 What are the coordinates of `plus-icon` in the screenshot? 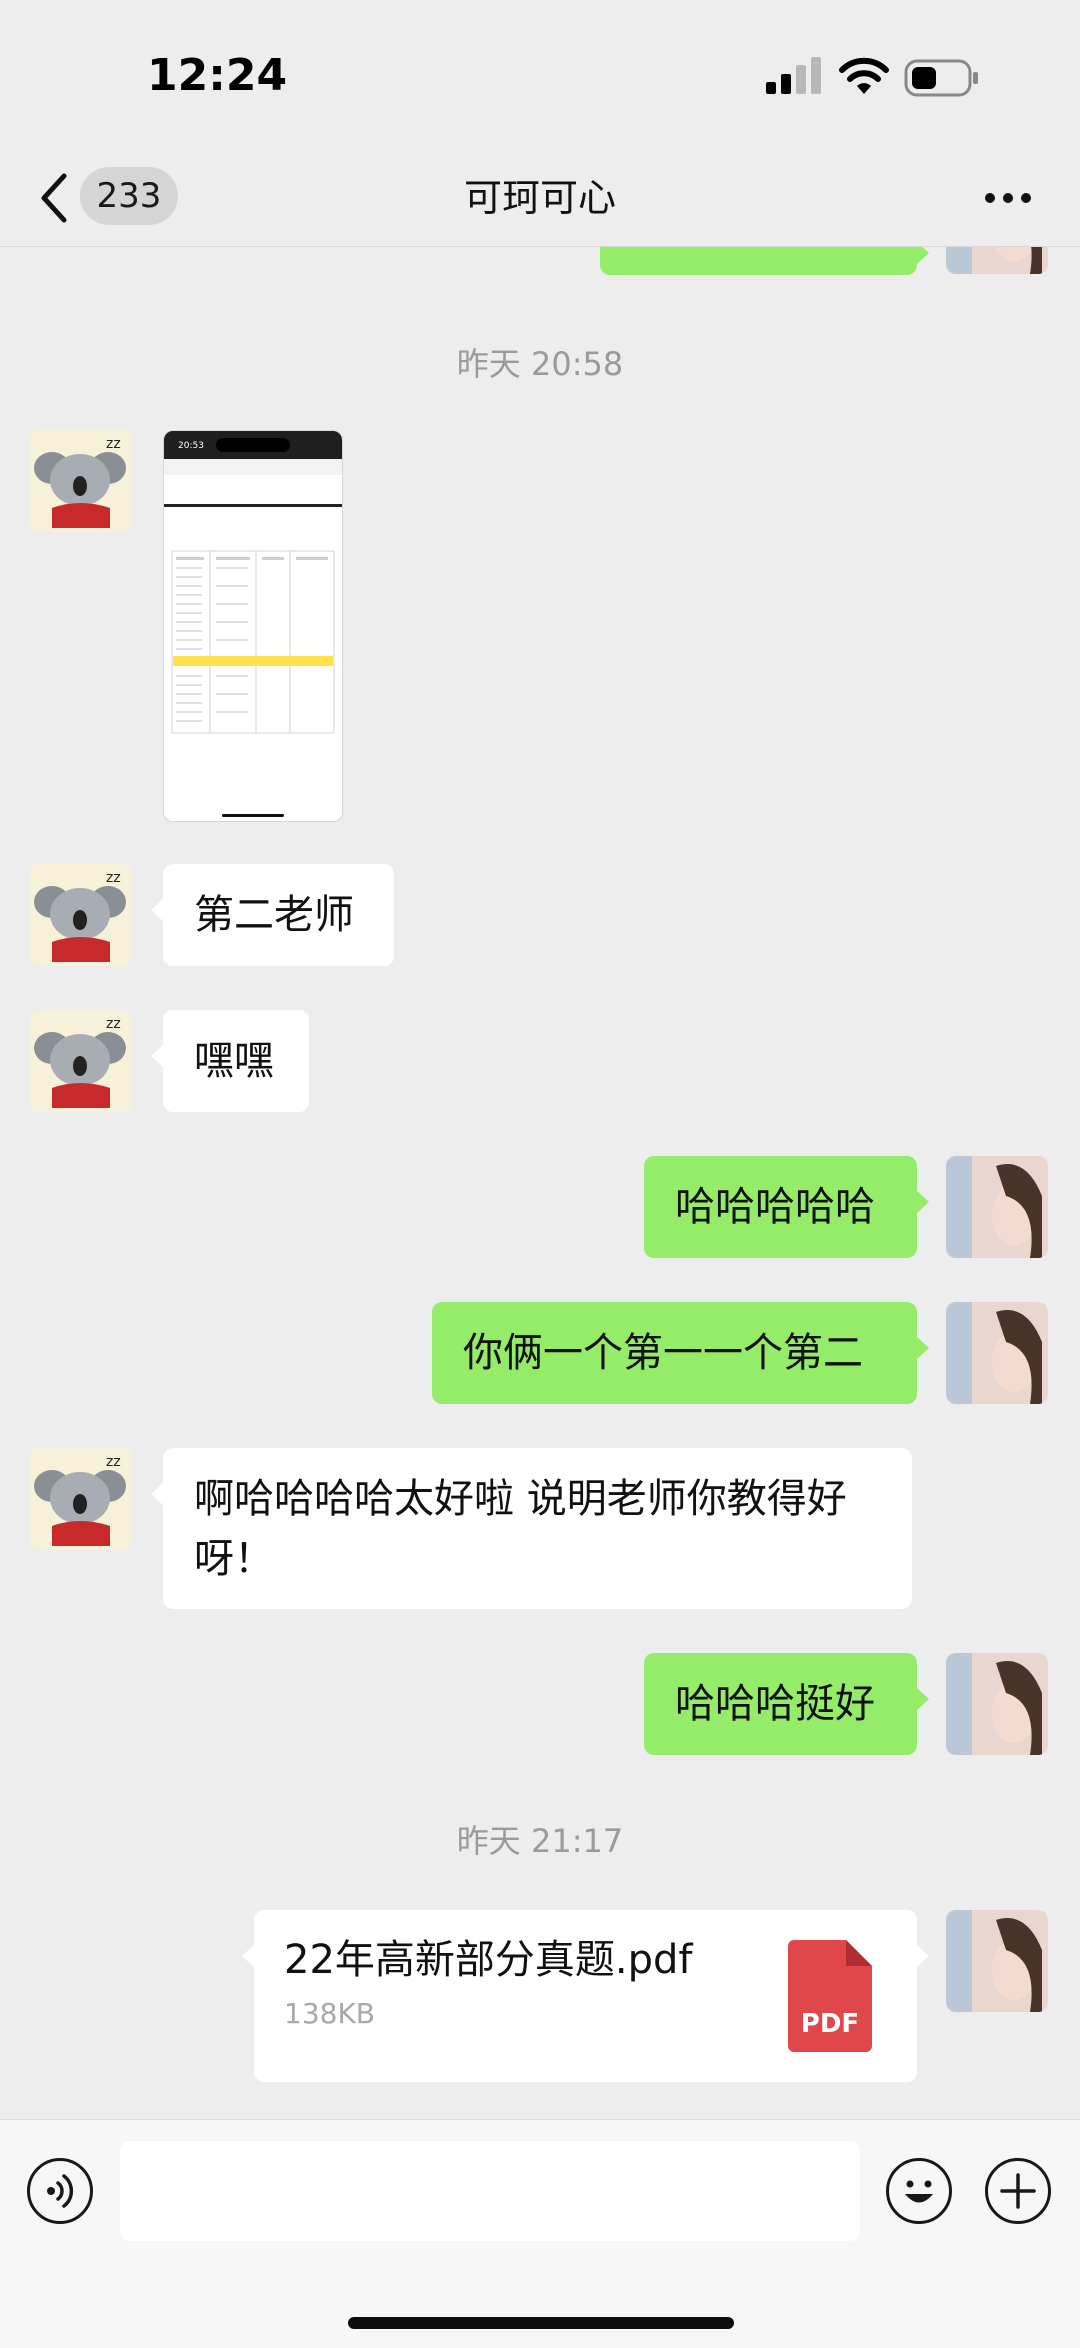 It's located at (1018, 2191).